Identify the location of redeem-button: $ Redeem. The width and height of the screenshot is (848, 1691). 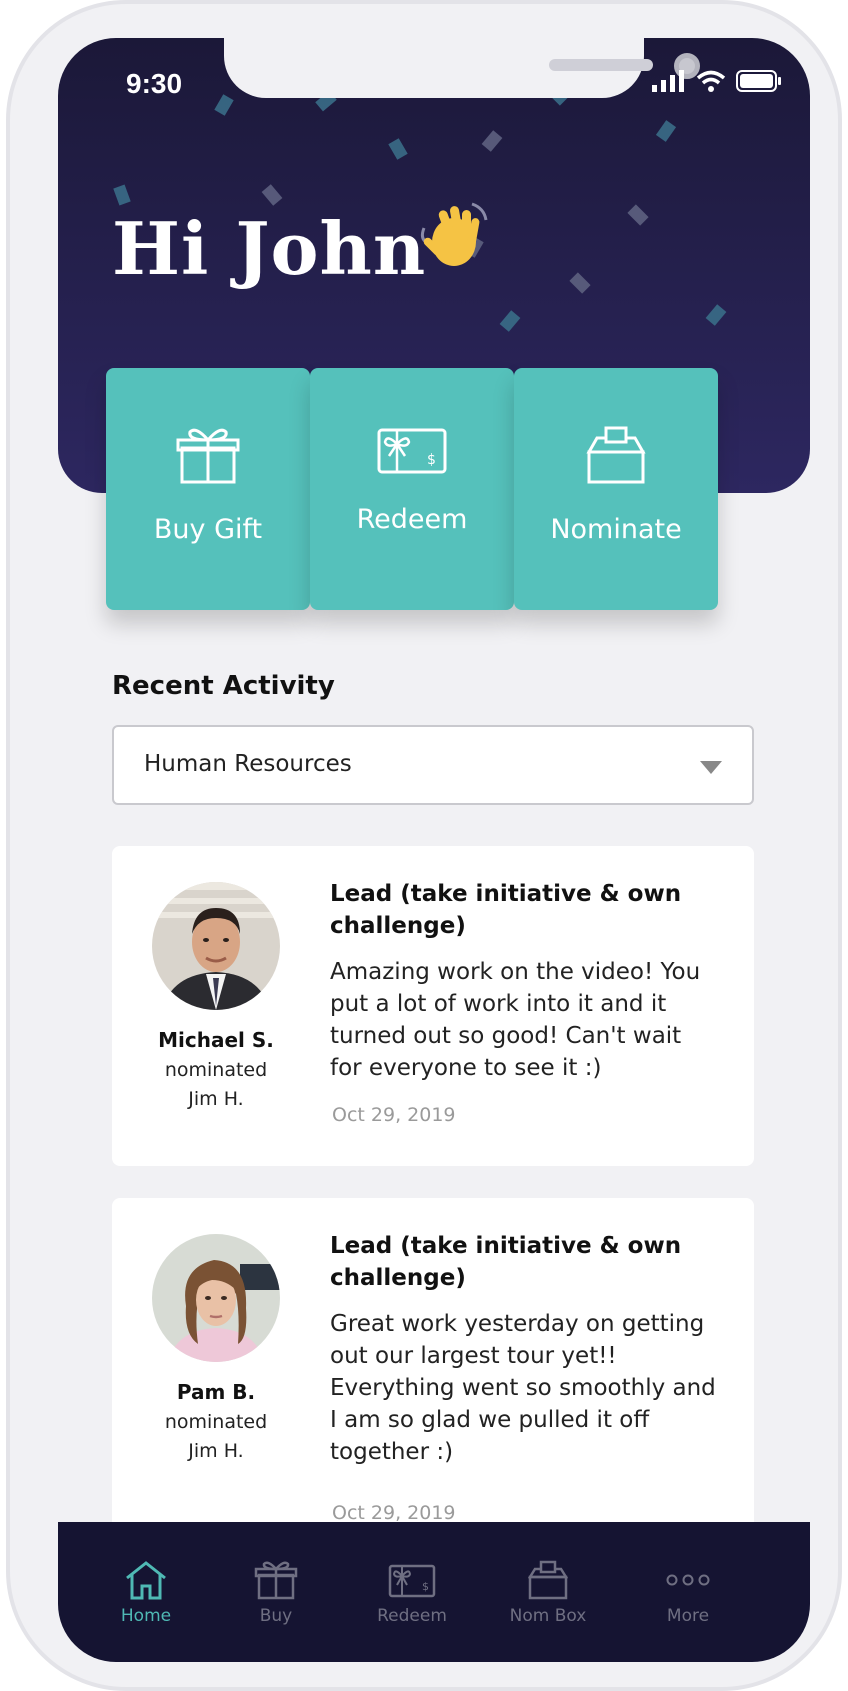
(412, 489).